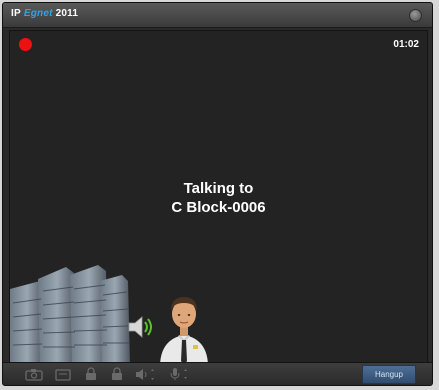 This screenshot has width=439, height=390. What do you see at coordinates (406, 44) in the screenshot?
I see `call-timer: 01:02` at bounding box center [406, 44].